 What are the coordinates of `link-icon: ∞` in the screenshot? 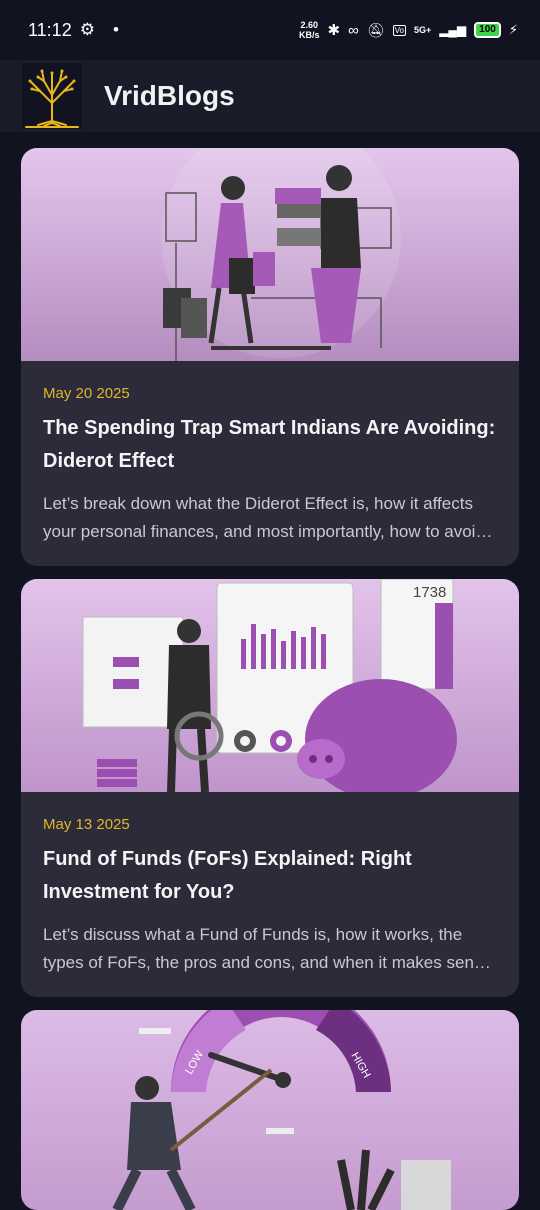 It's located at (353, 30).